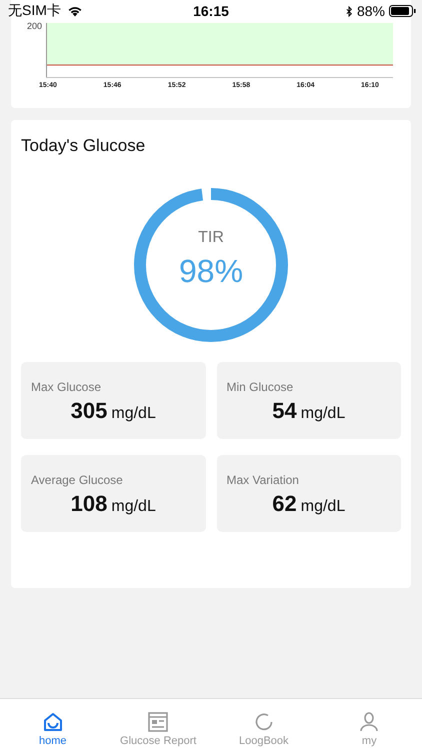 This screenshot has height=750, width=422. I want to click on bluetooth-icon, so click(349, 11).